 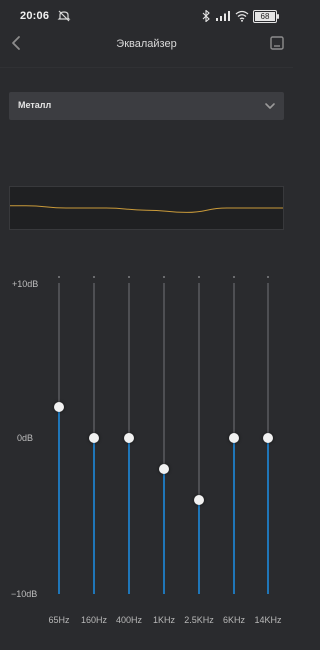 I want to click on db-label-bottom: −10dB, so click(x=24, y=594).